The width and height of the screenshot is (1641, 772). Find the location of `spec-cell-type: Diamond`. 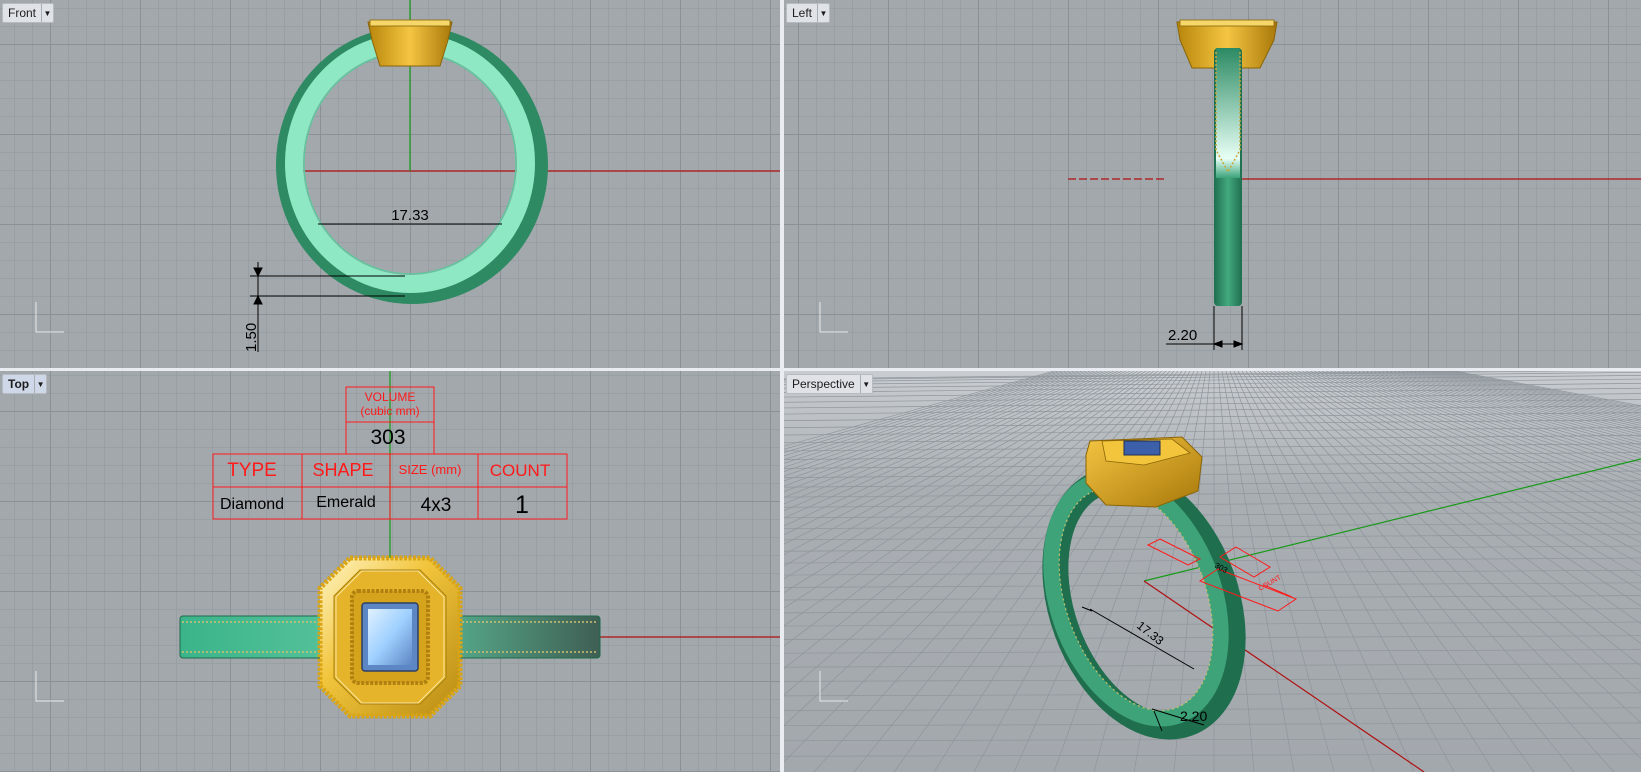

spec-cell-type: Diamond is located at coordinates (252, 504).